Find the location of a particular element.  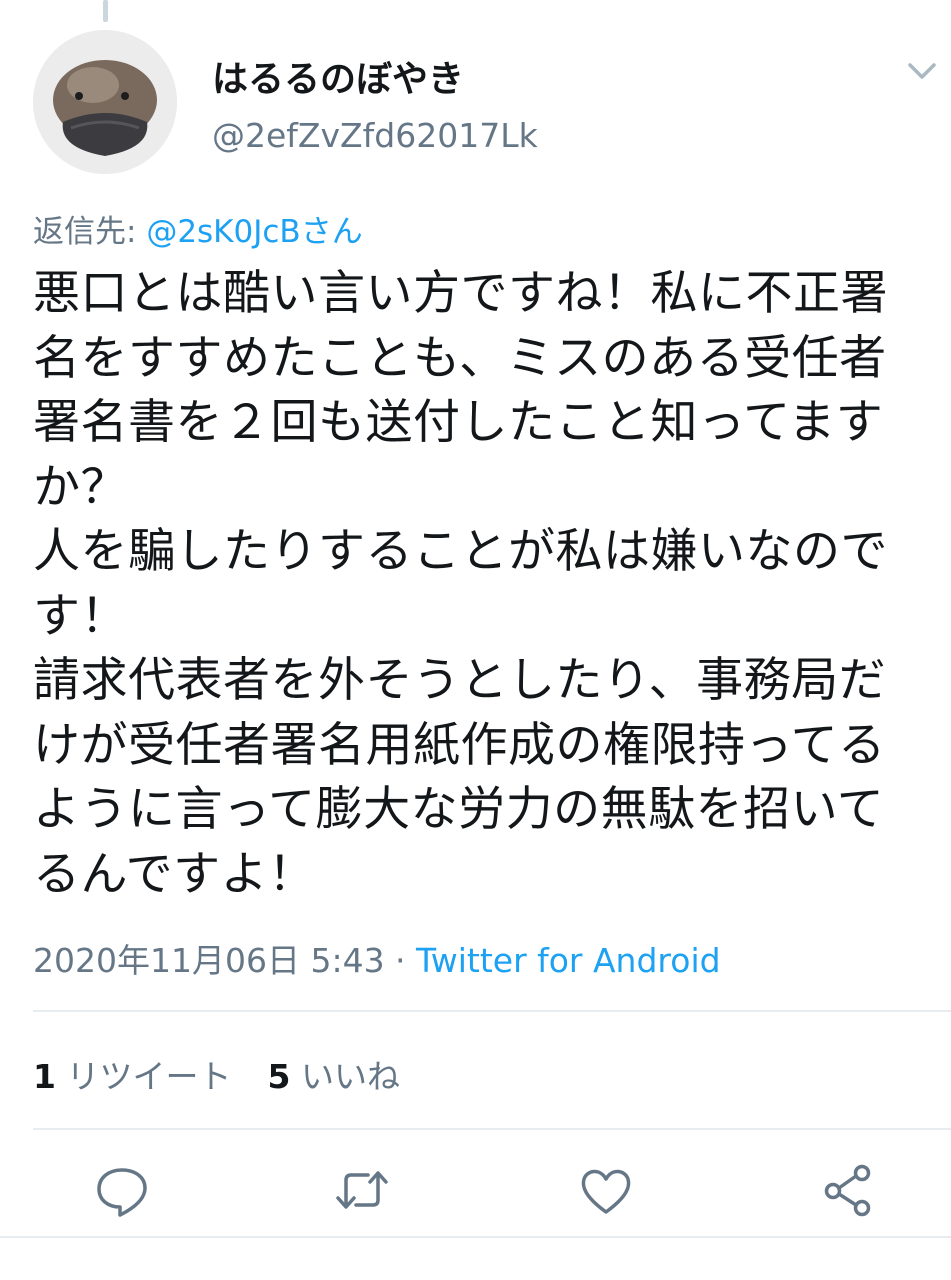

retweets-count: 1 is located at coordinates (44, 1076).